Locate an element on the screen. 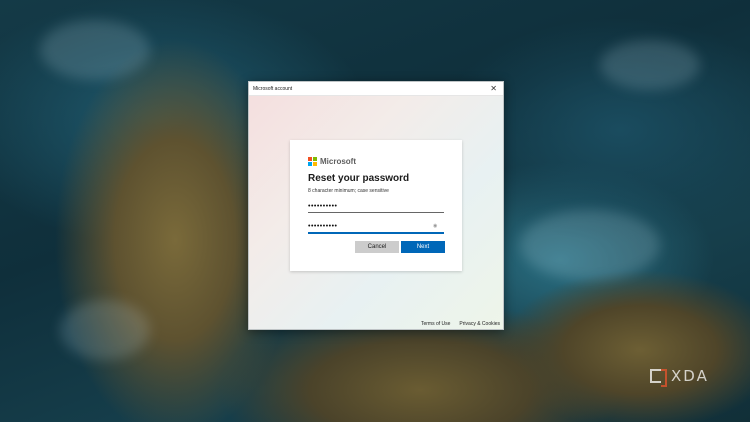  cancel-button: Cancel is located at coordinates (377, 247).